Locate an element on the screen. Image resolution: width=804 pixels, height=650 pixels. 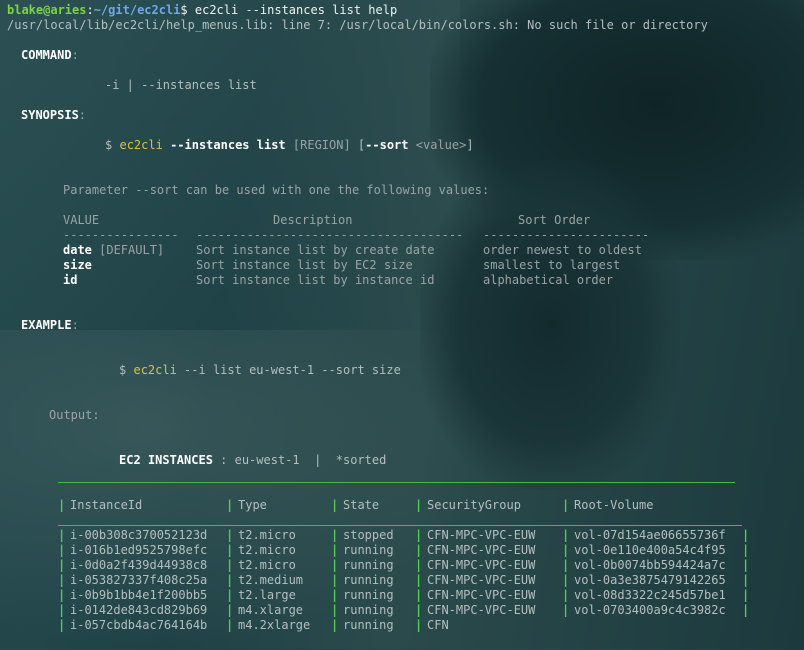
table-top-rule is located at coordinates (396, 482).